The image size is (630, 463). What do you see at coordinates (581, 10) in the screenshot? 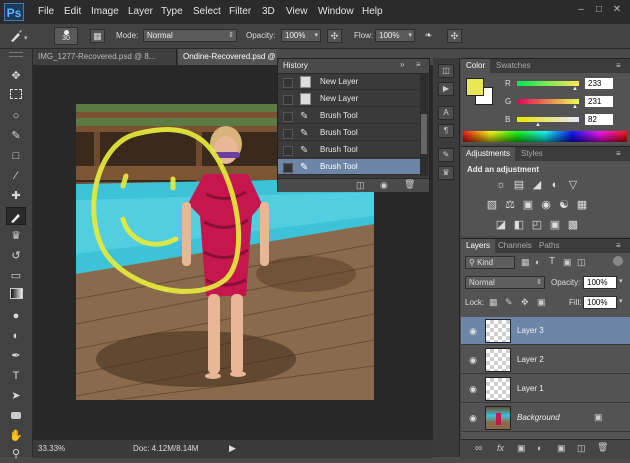
I see `minimize-icon: –` at bounding box center [581, 10].